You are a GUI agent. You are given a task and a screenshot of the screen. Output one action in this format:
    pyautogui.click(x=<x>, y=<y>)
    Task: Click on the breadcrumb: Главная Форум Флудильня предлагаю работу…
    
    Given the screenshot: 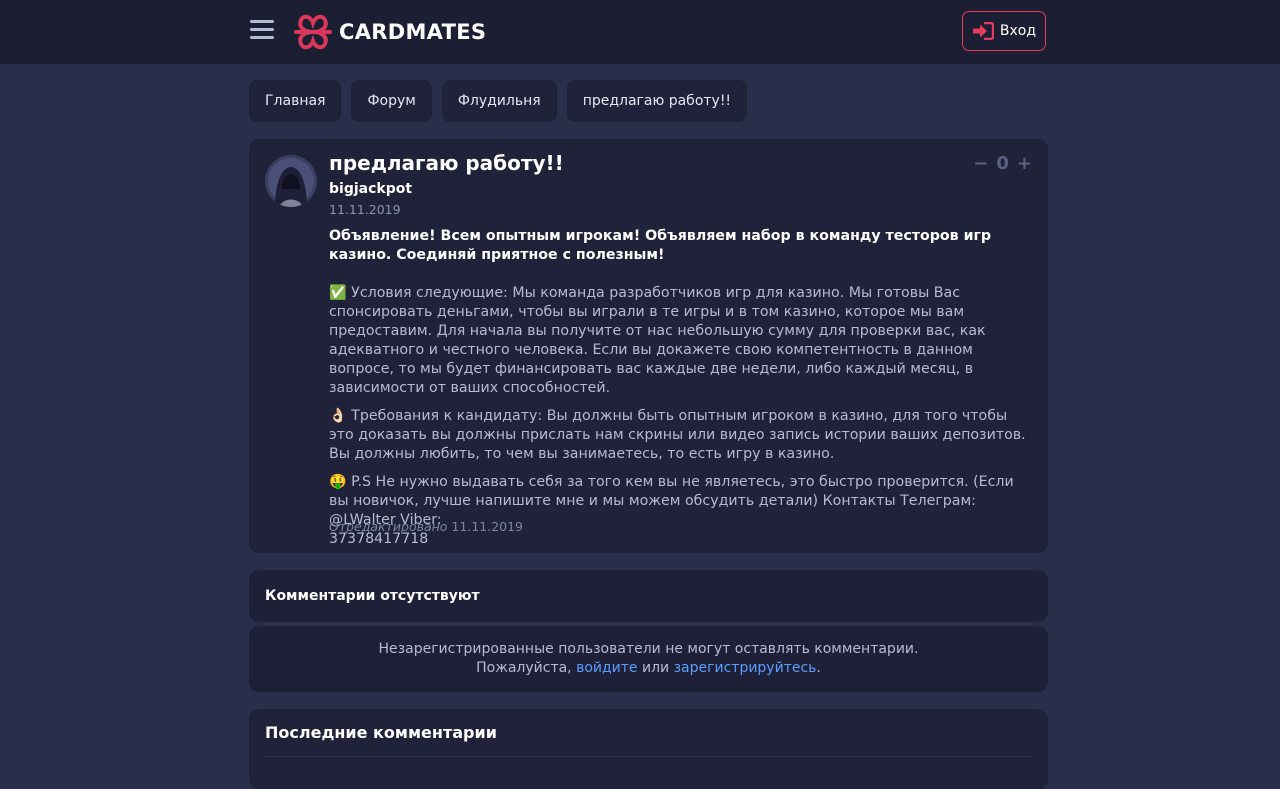 What is the action you would take?
    pyautogui.click(x=498, y=101)
    